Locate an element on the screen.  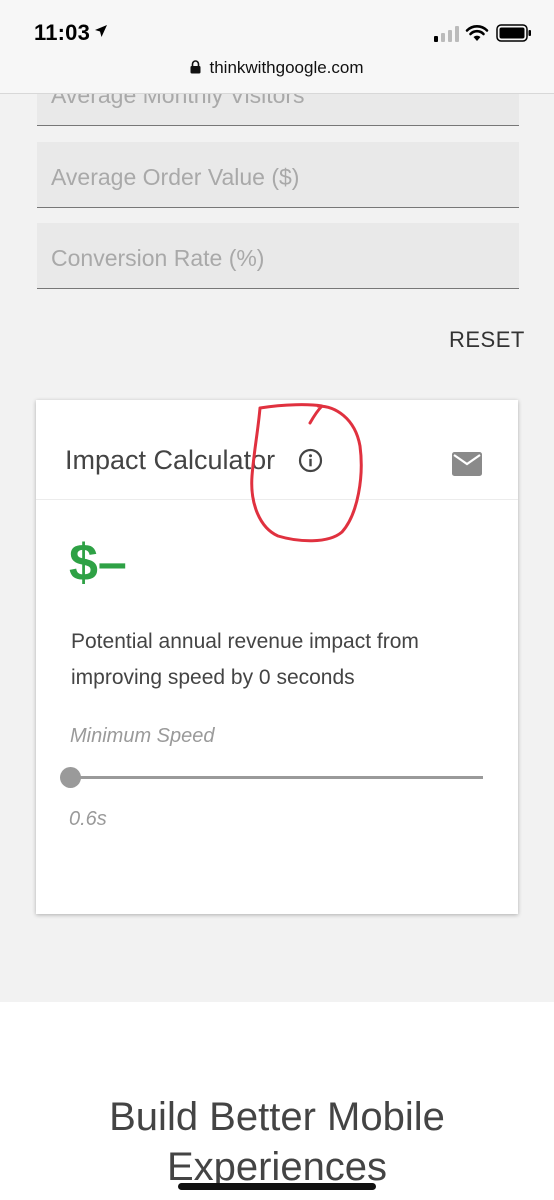
speed-slider-value: 0.6s is located at coordinates (88, 819).